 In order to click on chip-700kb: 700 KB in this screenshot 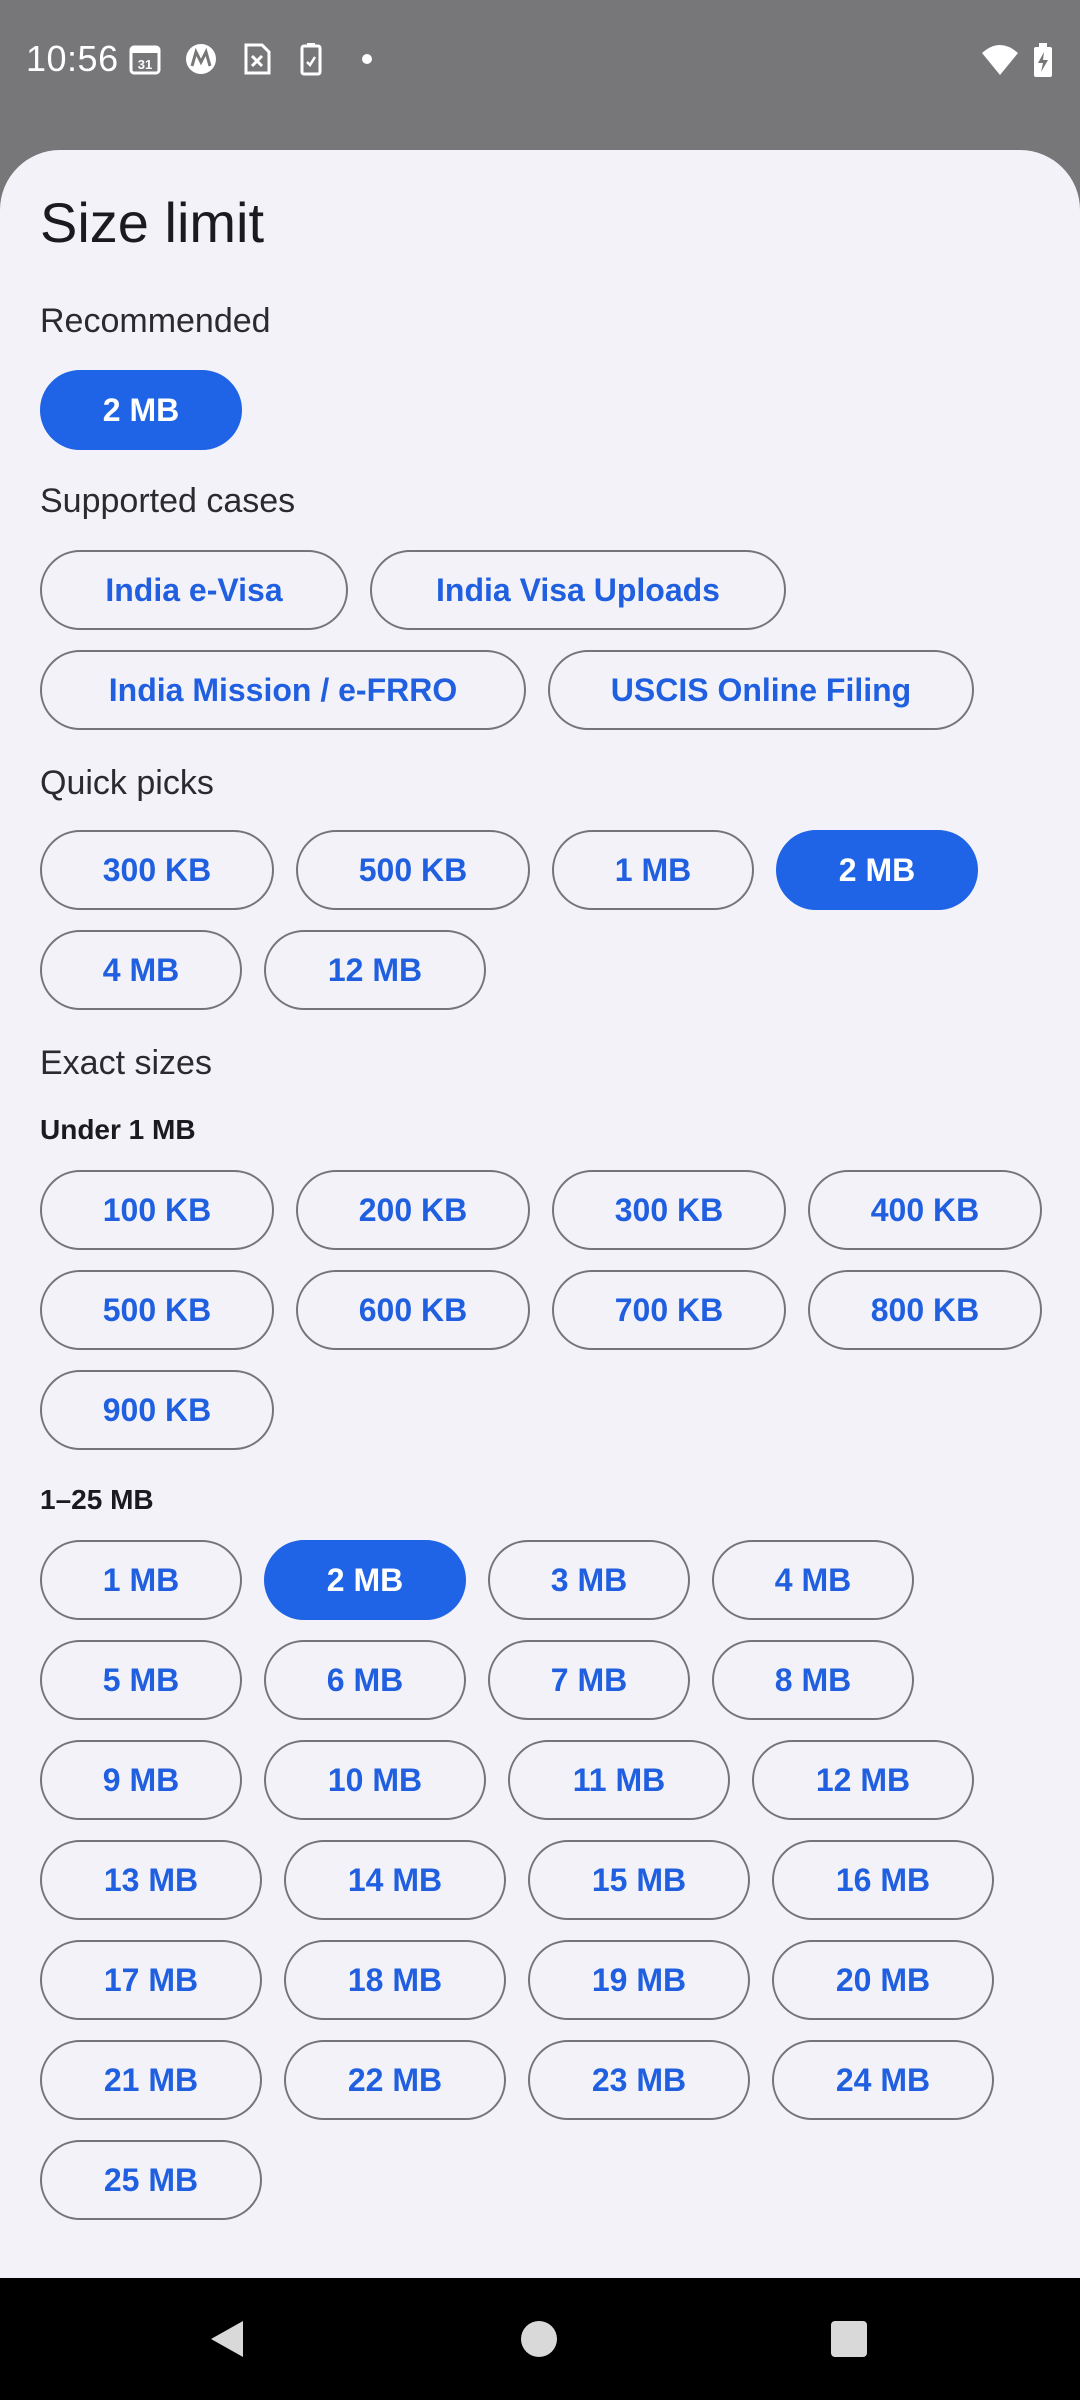, I will do `click(669, 1310)`.